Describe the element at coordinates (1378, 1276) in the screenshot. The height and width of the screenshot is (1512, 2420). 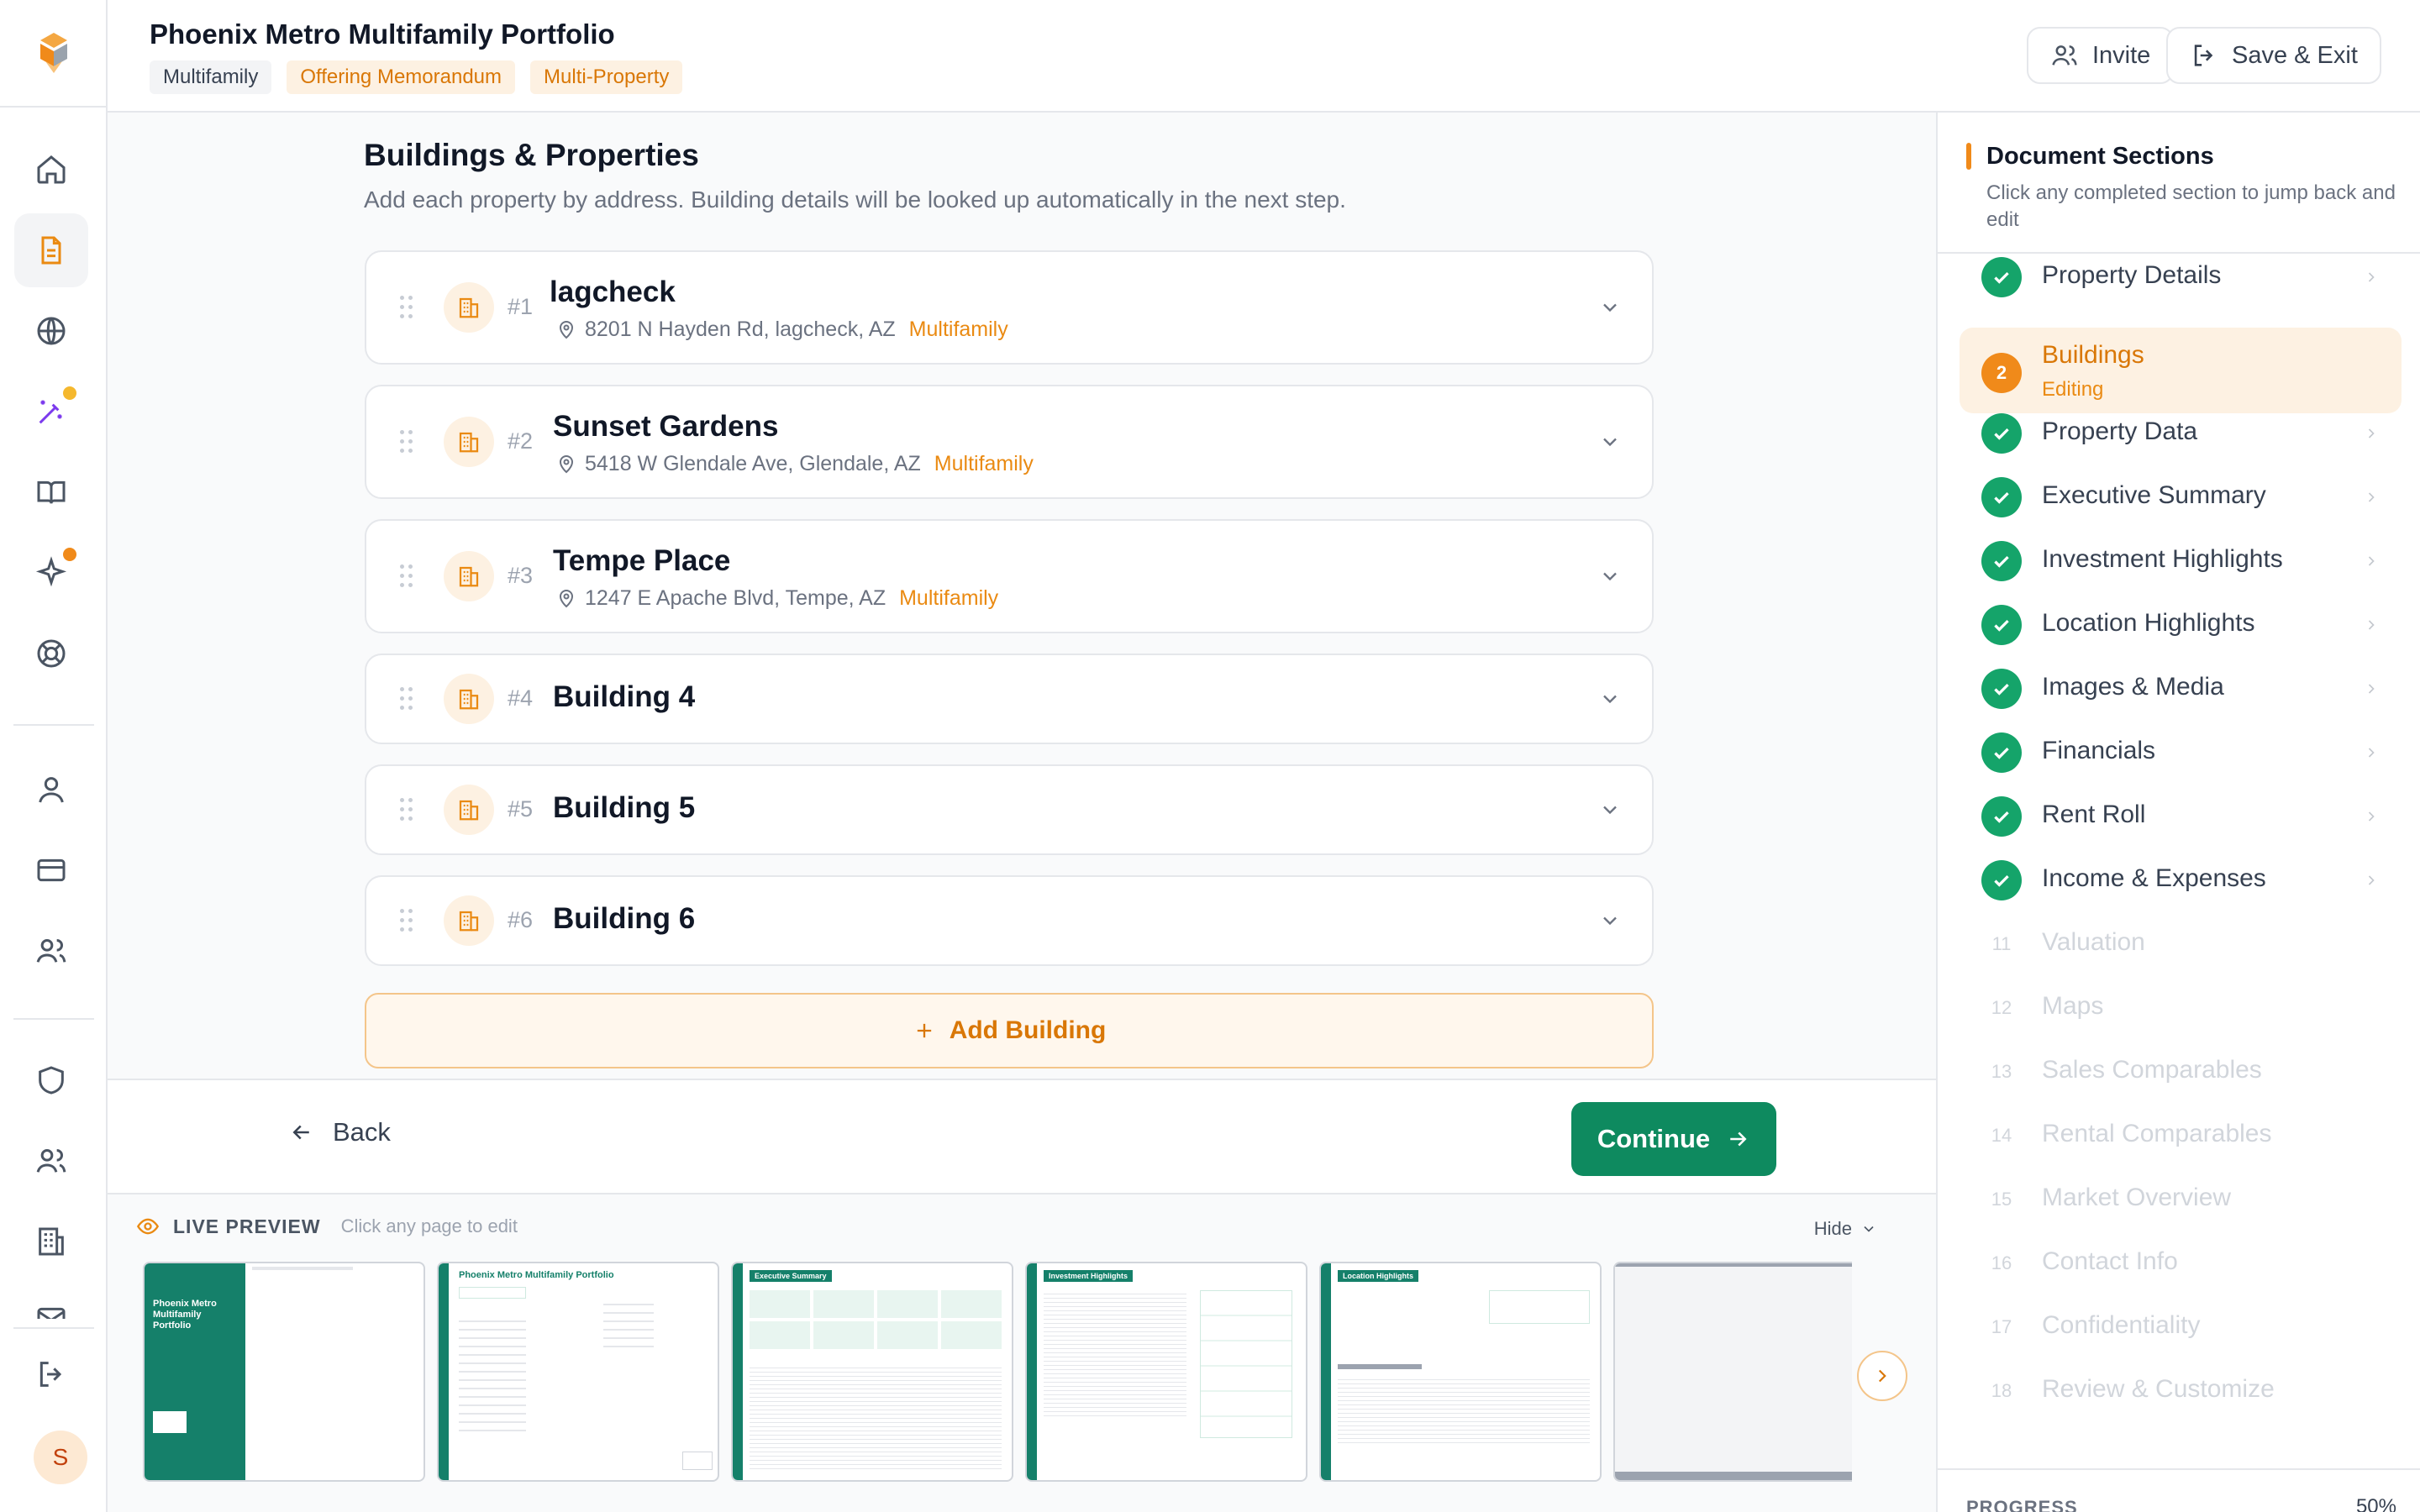
I see `page-section-title: Location Highlights` at that location.